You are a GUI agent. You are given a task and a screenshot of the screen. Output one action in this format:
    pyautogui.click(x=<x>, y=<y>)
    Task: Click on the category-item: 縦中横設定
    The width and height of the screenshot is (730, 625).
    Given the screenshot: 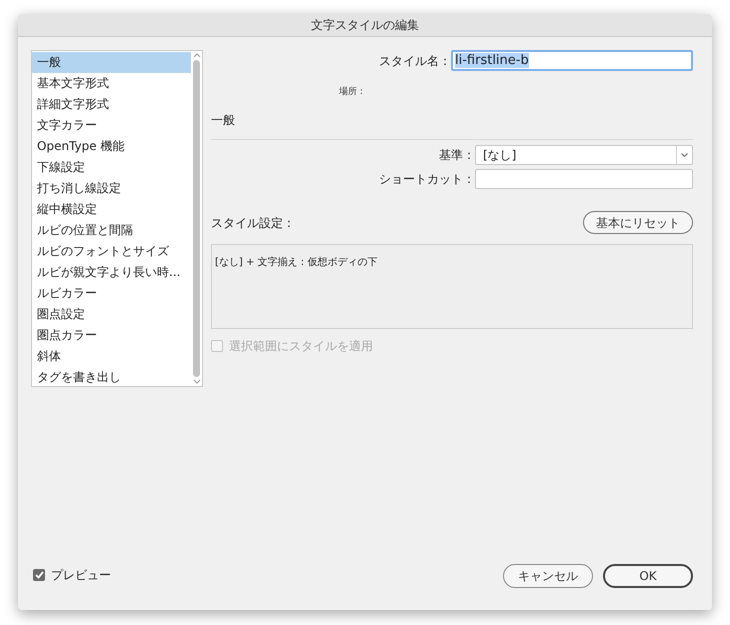 What is the action you would take?
    pyautogui.click(x=111, y=209)
    